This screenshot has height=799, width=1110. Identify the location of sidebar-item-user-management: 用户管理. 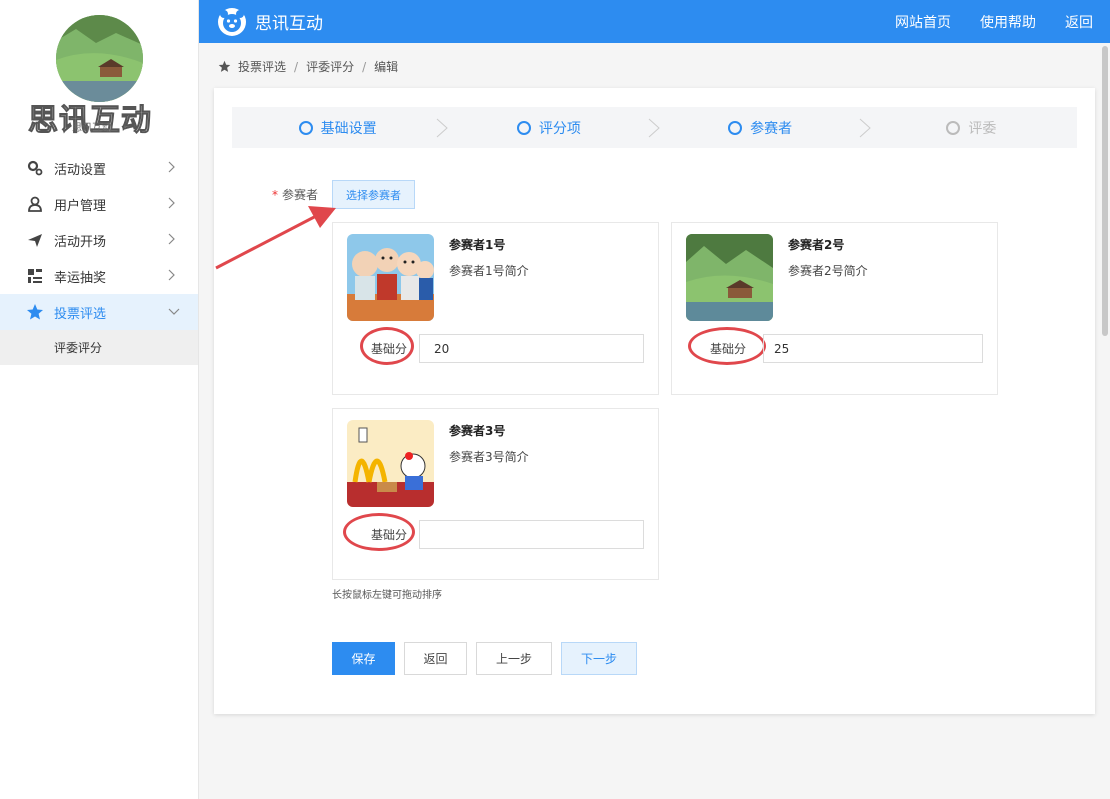
(99, 204).